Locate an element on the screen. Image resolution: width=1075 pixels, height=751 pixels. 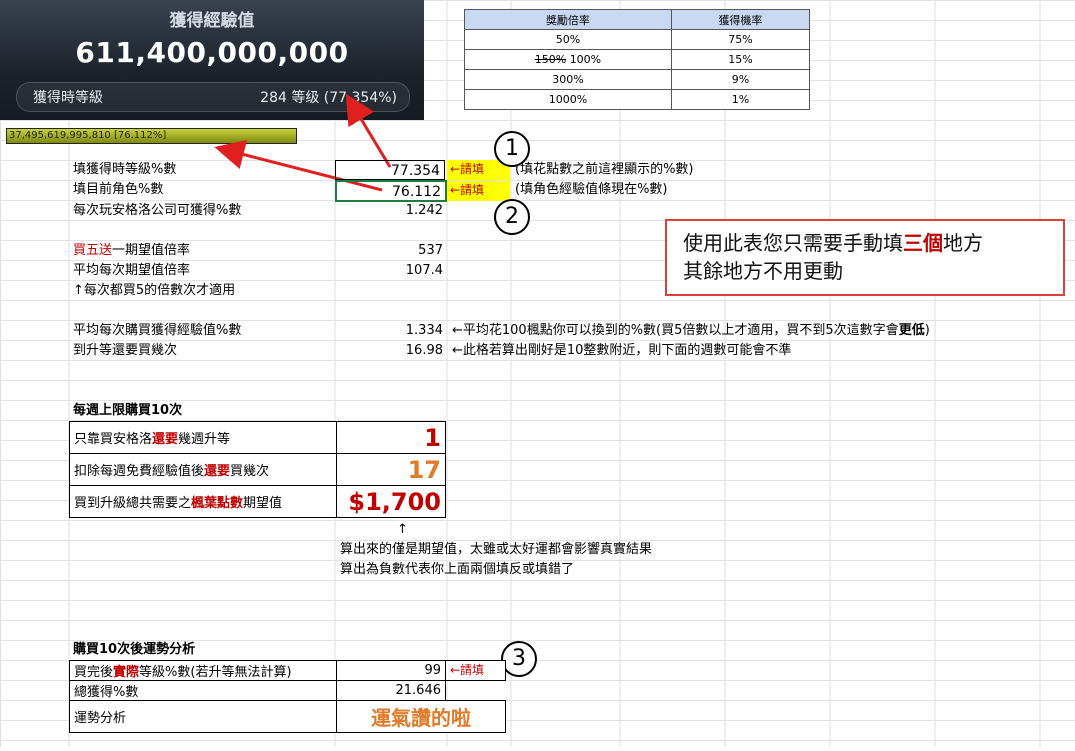
notice-line-1: 使用此表您只需要手動填三個地方 is located at coordinates (833, 243).